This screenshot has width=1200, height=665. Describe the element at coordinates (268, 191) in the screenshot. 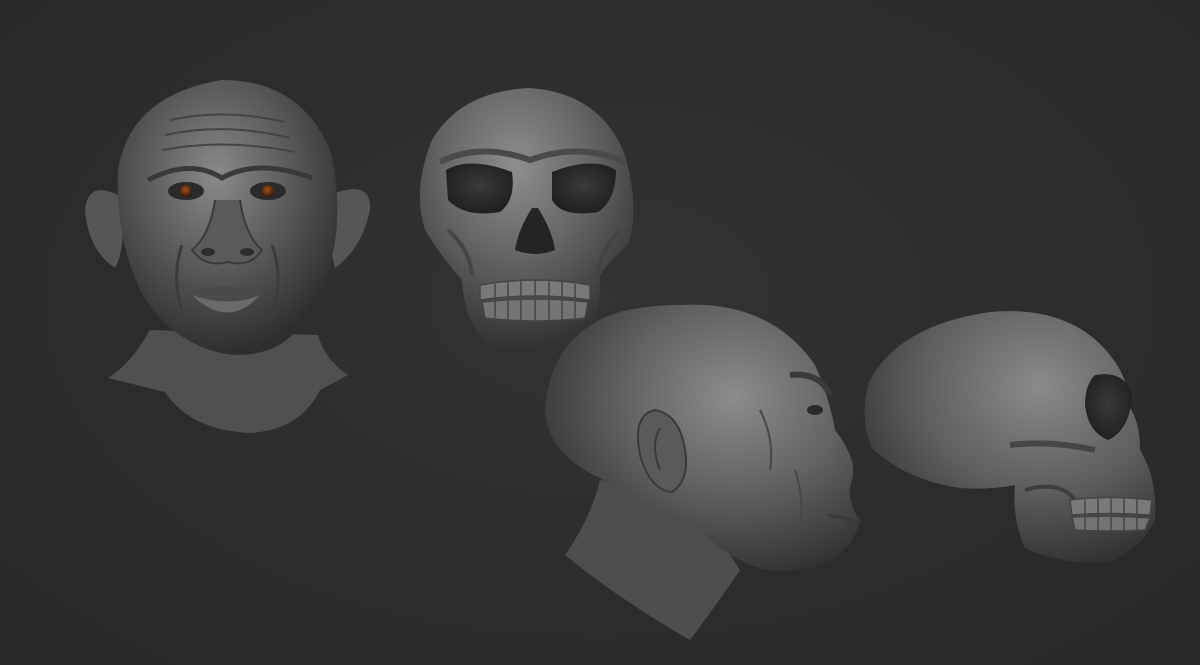

I see `eye-right` at that location.